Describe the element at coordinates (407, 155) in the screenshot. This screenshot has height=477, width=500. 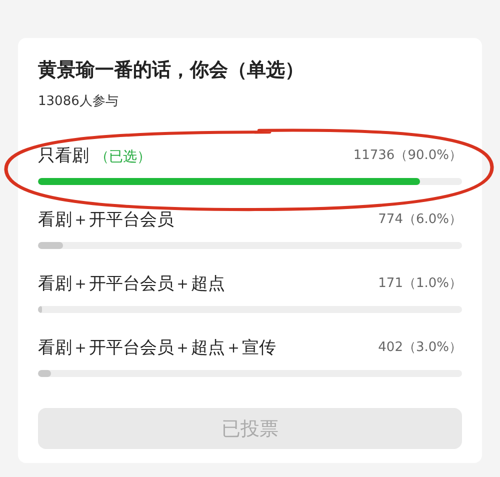
I see `vote-result: 11736（90.0%）` at that location.